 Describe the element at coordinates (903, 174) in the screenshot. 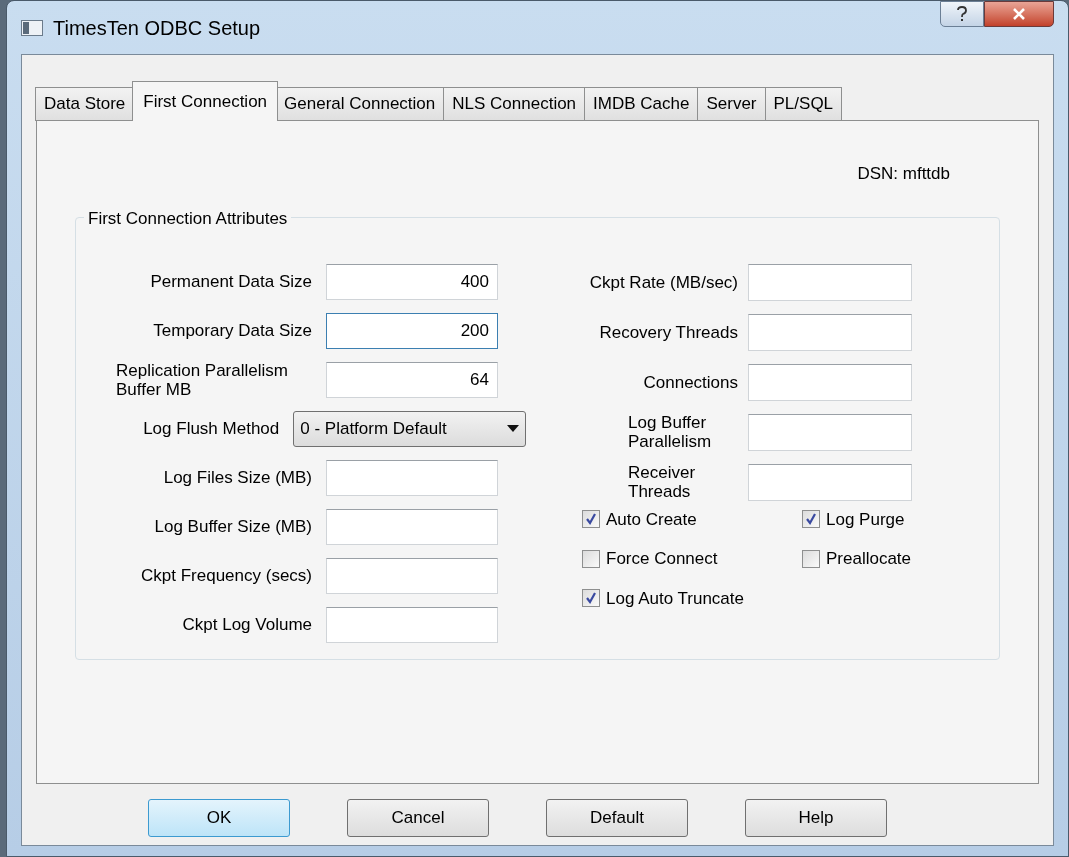

I see `dsn-label: DSN: mfttdb` at that location.